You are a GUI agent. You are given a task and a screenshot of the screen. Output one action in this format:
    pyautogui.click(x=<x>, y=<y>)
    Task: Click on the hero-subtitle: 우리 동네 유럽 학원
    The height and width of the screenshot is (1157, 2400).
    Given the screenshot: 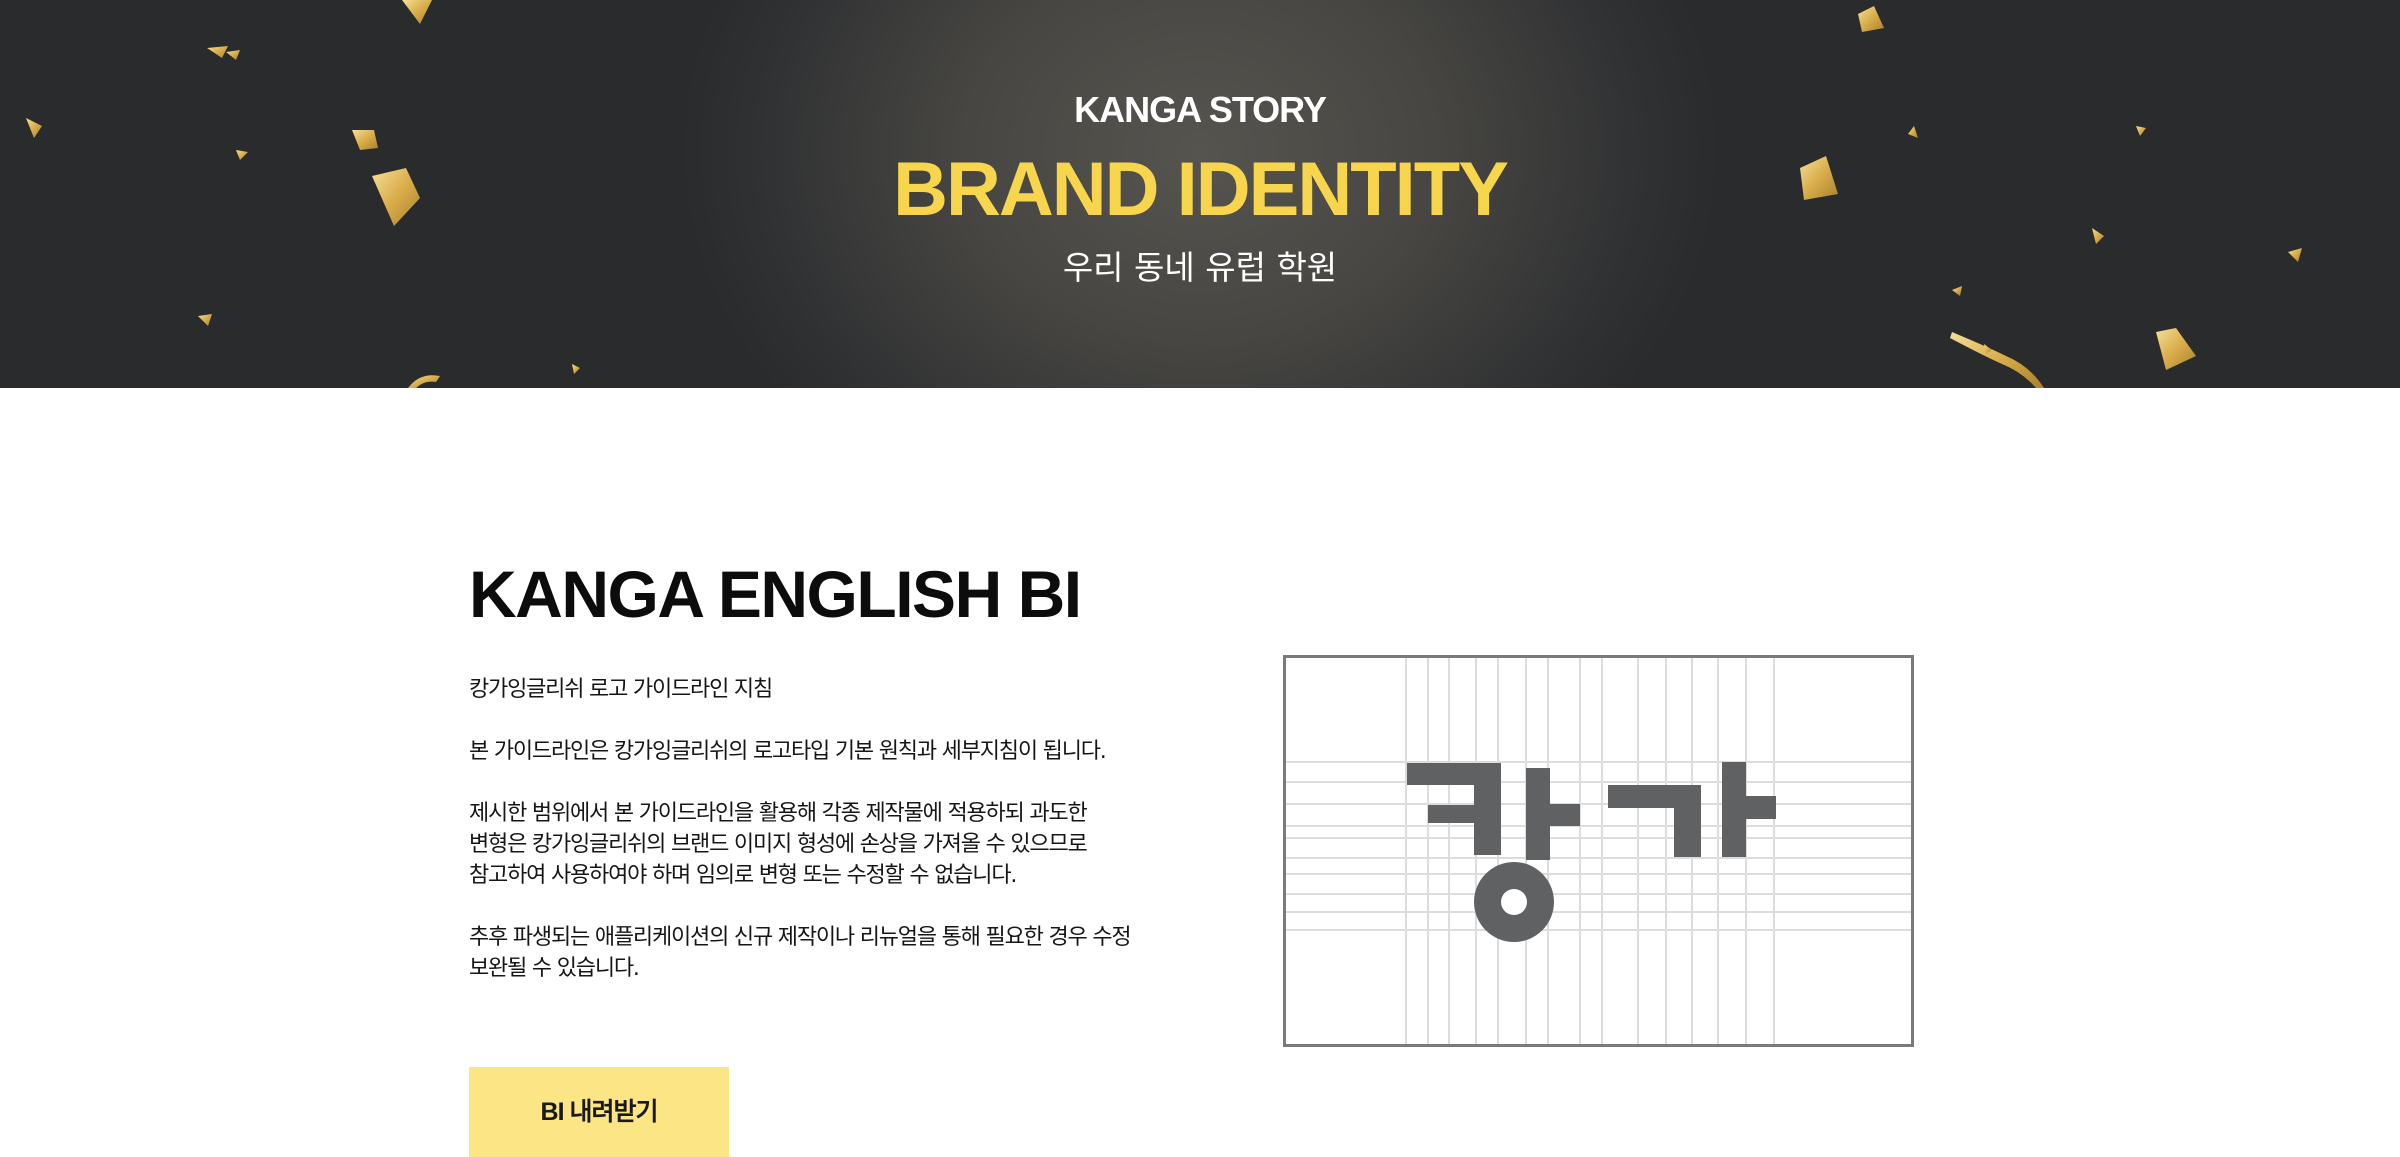 What is the action you would take?
    pyautogui.click(x=1200, y=267)
    